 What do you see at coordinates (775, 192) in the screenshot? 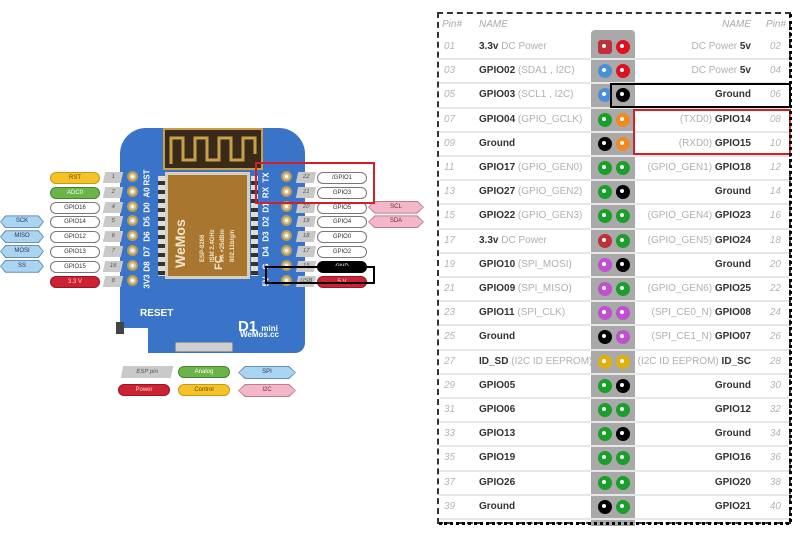
I see `pin-number-right: 14` at bounding box center [775, 192].